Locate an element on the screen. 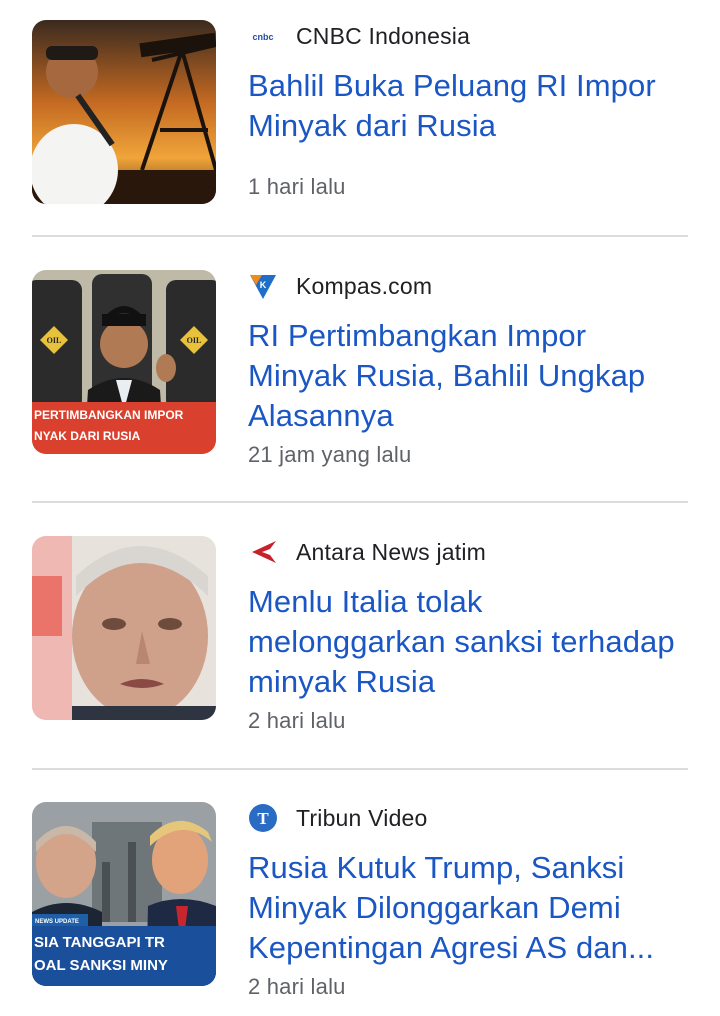 This screenshot has width=720, height=1016. source-row: T Tribun Video is located at coordinates (338, 818).